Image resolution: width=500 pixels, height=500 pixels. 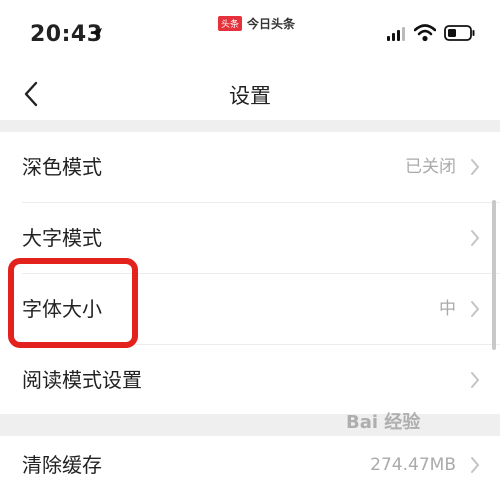 I want to click on location-arrow-icon, so click(x=96, y=34).